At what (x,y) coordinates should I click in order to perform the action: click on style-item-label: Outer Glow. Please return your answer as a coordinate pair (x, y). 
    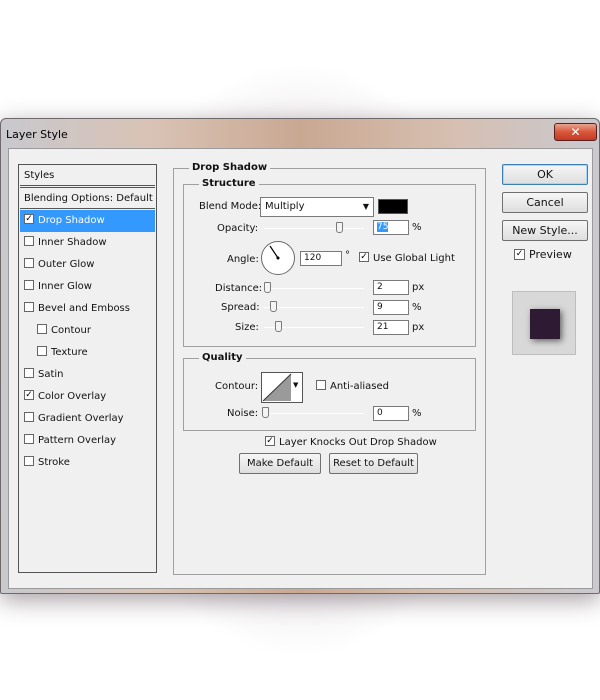
    Looking at the image, I should click on (66, 264).